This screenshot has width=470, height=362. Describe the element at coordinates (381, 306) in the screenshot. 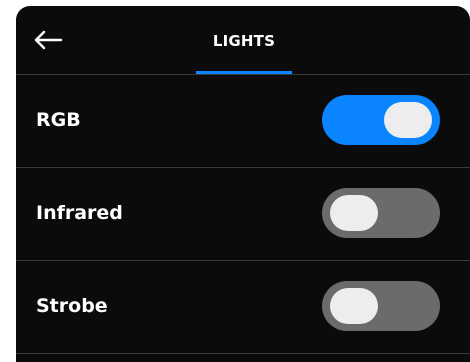

I see `strobe-toggle` at that location.